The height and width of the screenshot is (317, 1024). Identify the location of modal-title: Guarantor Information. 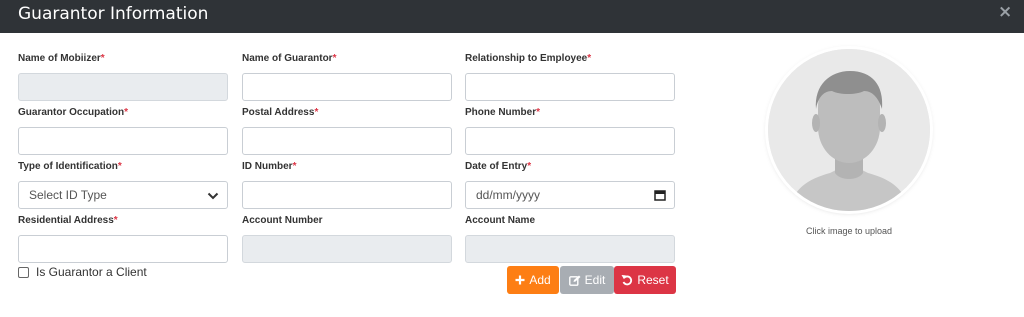
(113, 14).